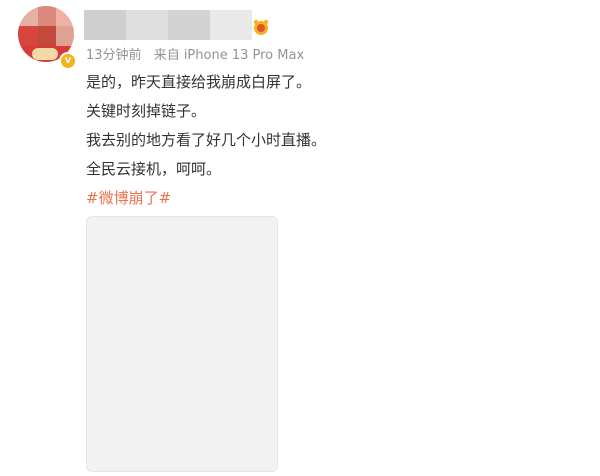  Describe the element at coordinates (206, 140) in the screenshot. I see `post-line: 我去别的地方看了好几个小时直播。` at that location.